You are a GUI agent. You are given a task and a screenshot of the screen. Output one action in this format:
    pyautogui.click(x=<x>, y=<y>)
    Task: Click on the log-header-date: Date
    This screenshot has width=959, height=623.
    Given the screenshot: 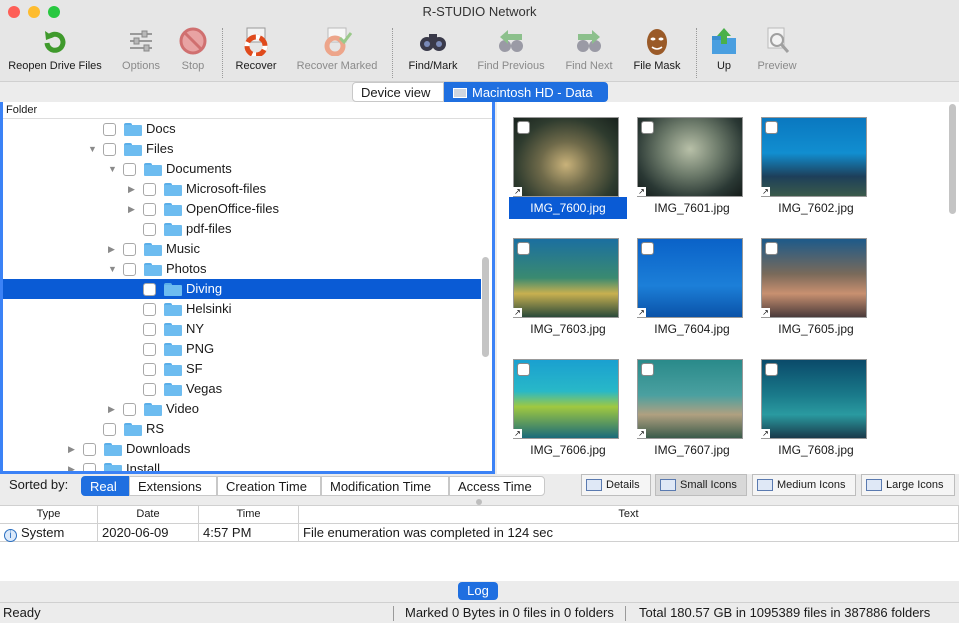 What is the action you would take?
    pyautogui.click(x=148, y=514)
    